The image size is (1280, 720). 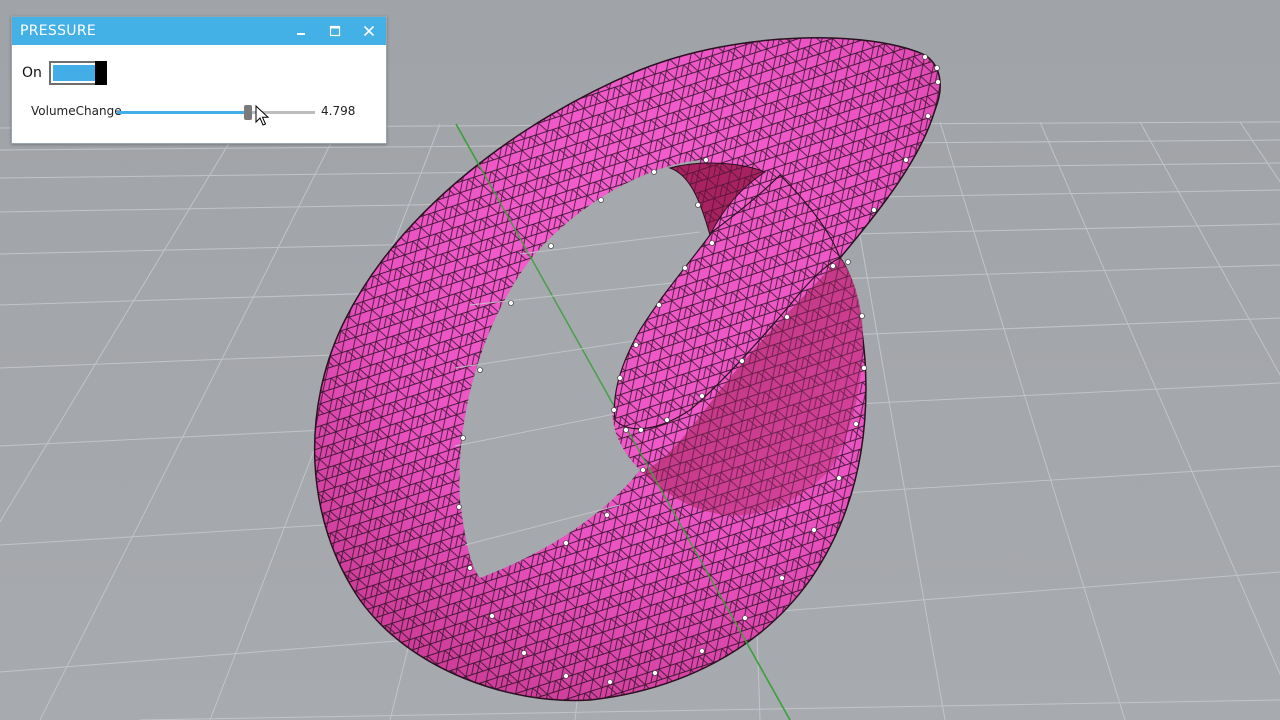 What do you see at coordinates (76, 111) in the screenshot?
I see `volume-change-label: VolumeChange` at bounding box center [76, 111].